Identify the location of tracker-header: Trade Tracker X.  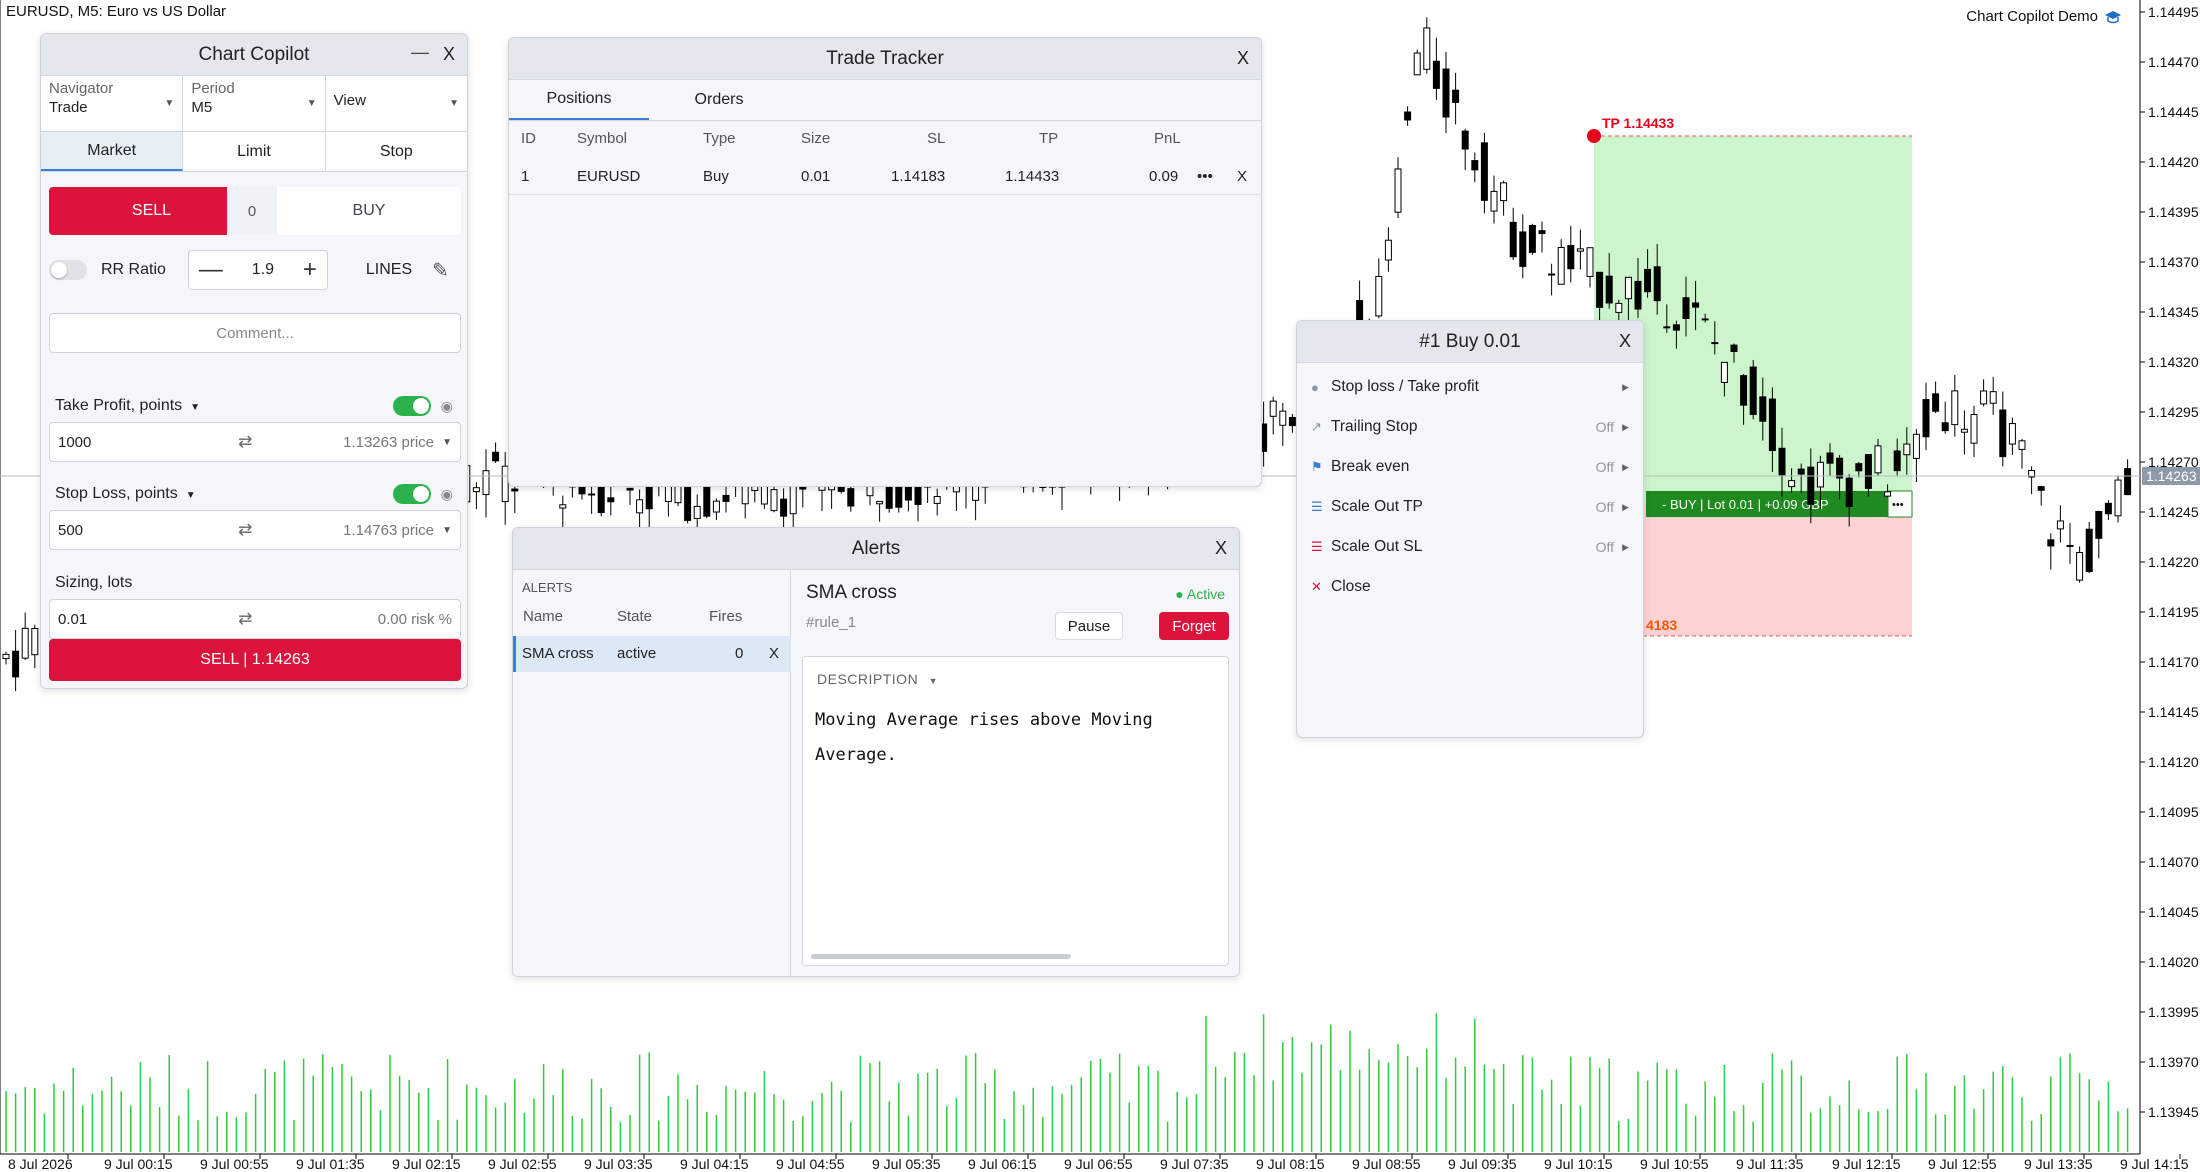
(885, 59).